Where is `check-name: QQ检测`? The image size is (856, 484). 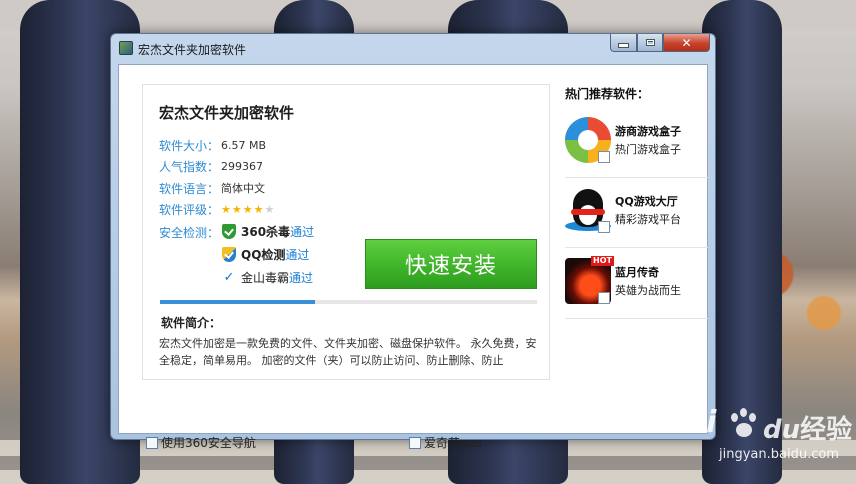 check-name: QQ检测 is located at coordinates (263, 255).